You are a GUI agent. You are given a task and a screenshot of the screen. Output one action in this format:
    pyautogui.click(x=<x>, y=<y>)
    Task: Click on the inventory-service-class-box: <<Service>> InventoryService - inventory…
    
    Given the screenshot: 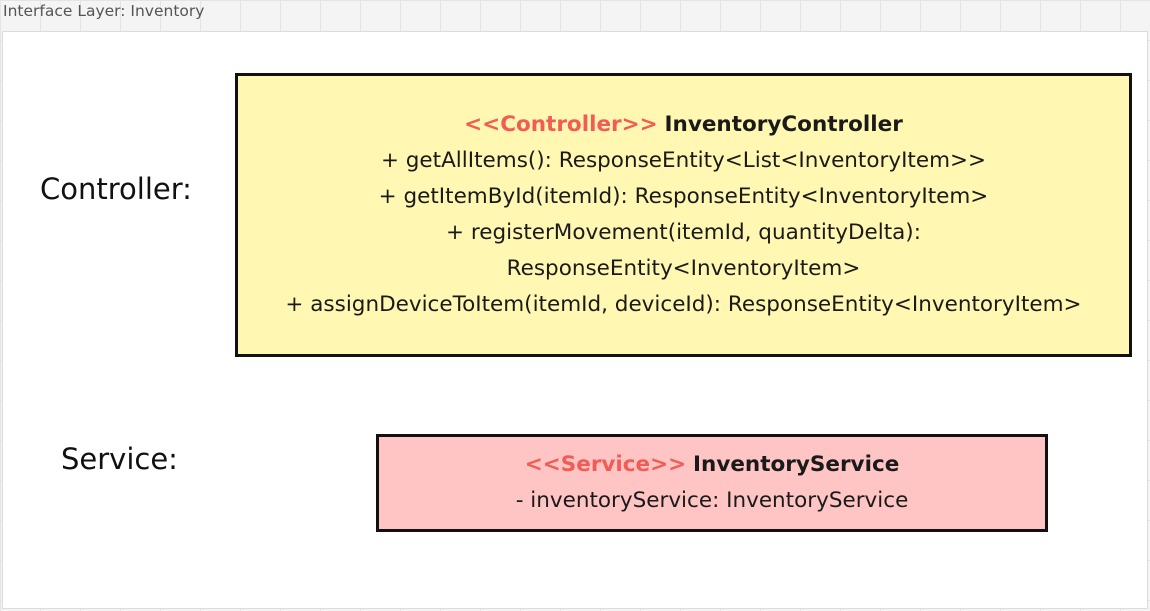 What is the action you would take?
    pyautogui.click(x=712, y=483)
    